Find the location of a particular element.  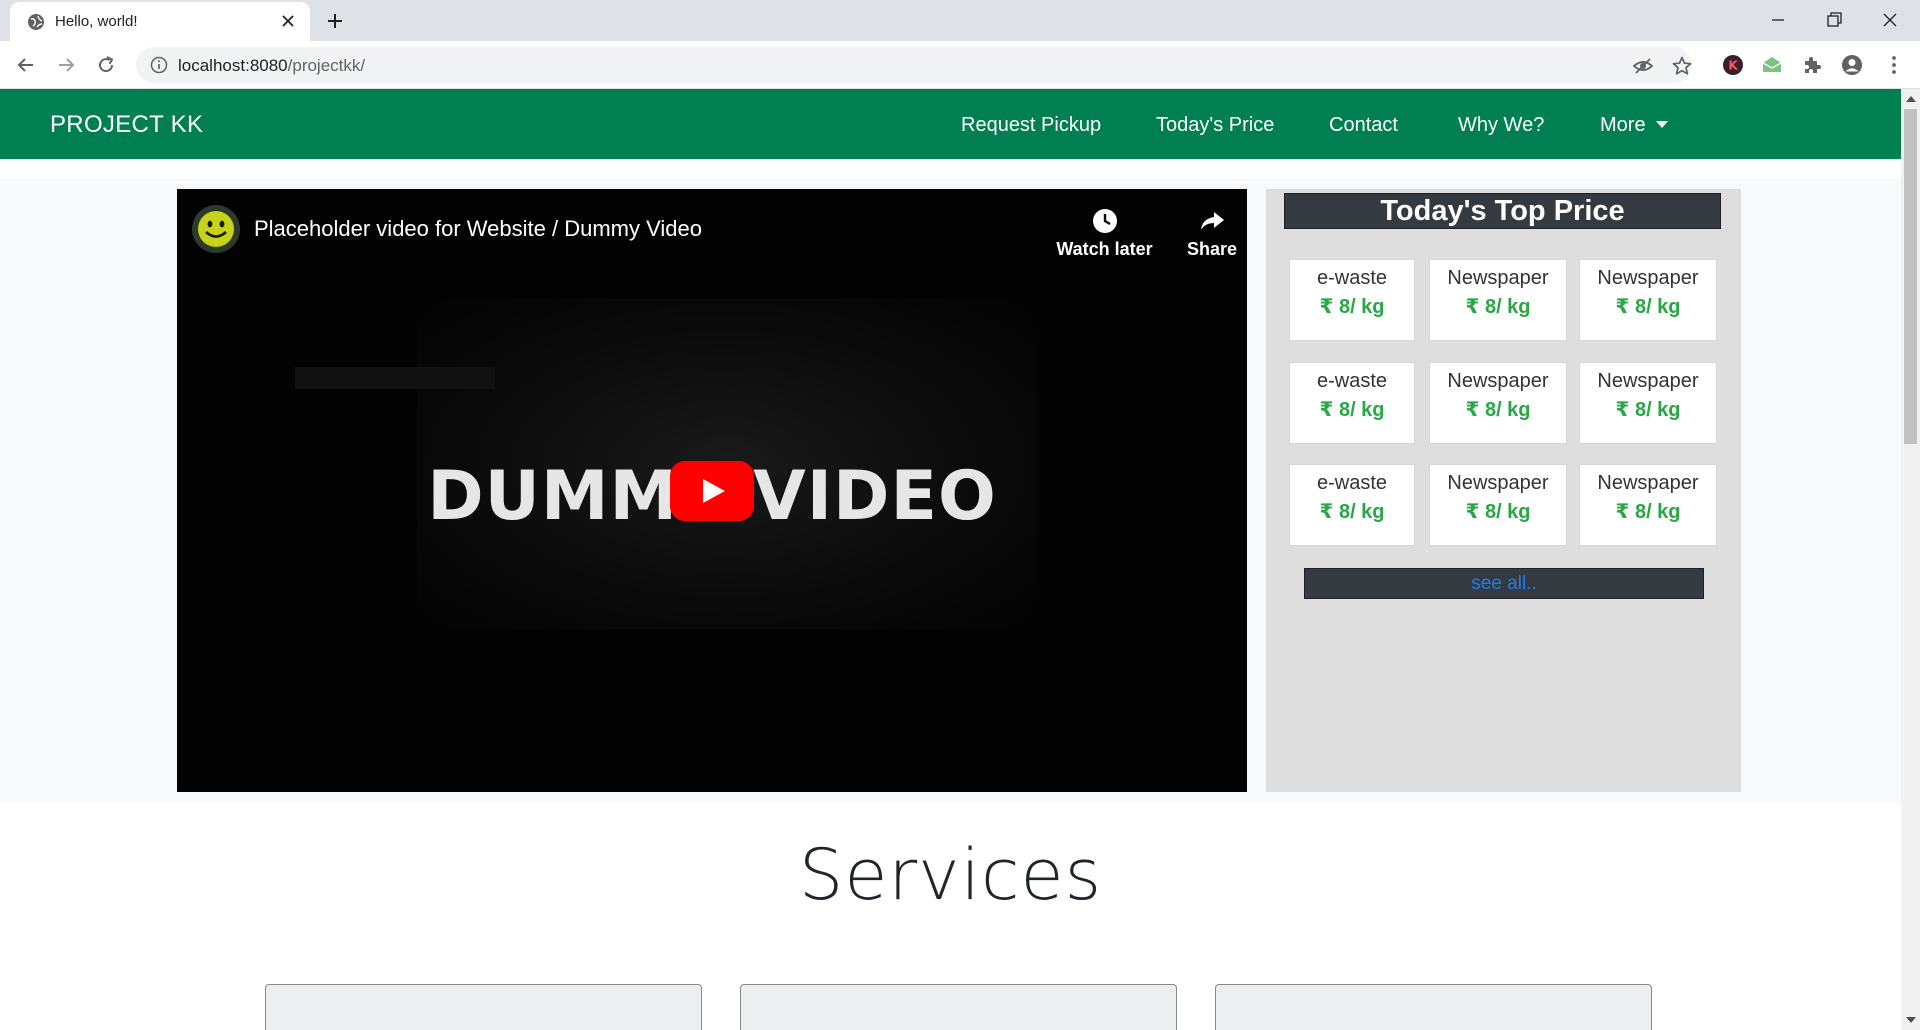

reload-icon is located at coordinates (106, 65).